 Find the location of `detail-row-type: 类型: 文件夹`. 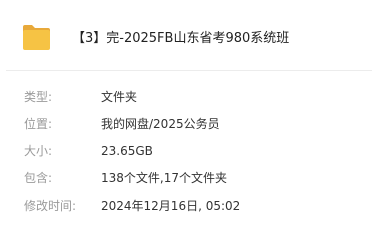

detail-row-type: 类型: 文件夹 is located at coordinates (189, 97).